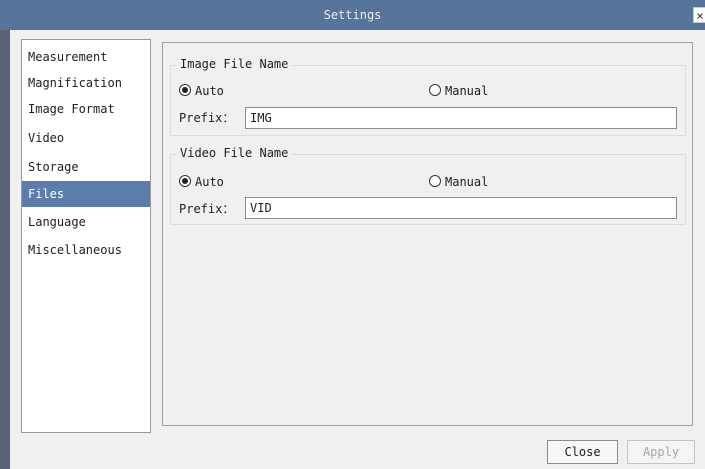 This screenshot has width=705, height=469. Describe the element at coordinates (86, 109) in the screenshot. I see `sidebar-item-image-format: Image Format` at that location.